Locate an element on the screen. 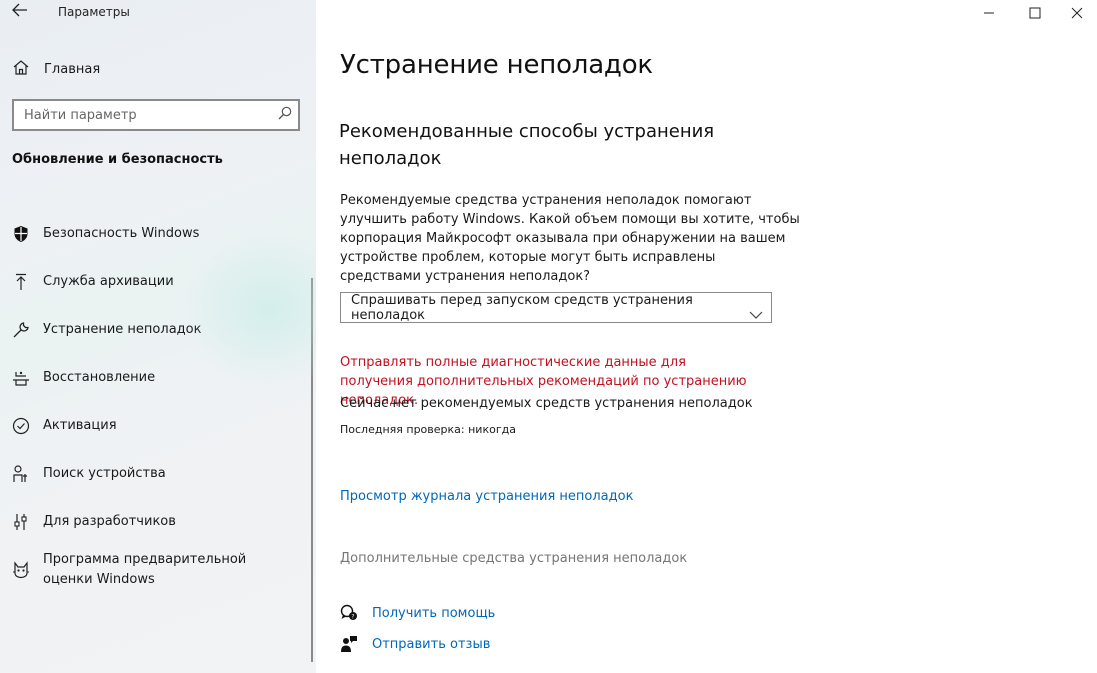 The image size is (1097, 673). send-feedback-label: Отправить отзыв is located at coordinates (431, 644).